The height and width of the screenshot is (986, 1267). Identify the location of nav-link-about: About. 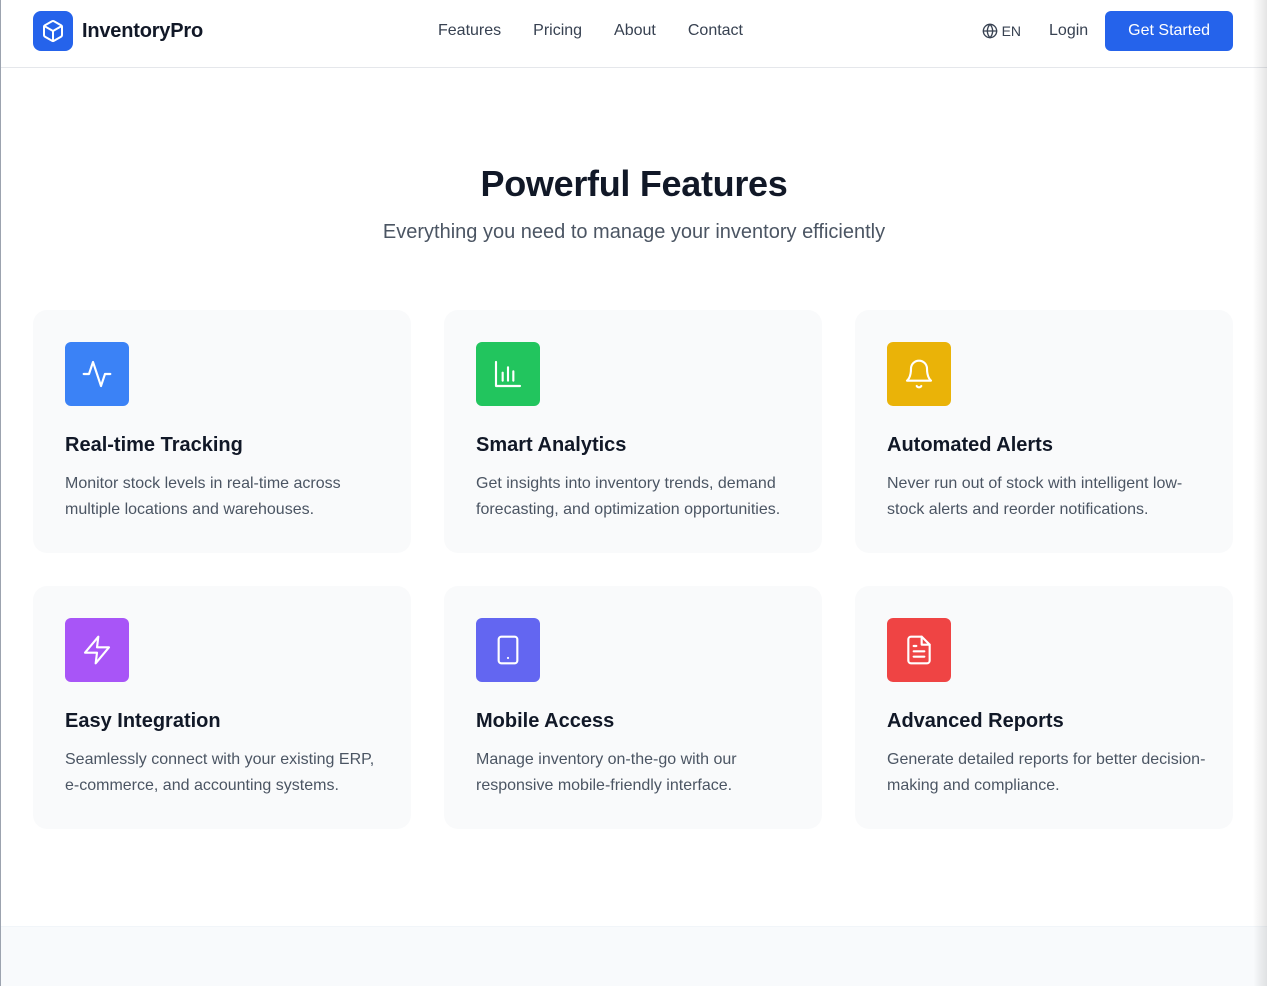
(635, 31).